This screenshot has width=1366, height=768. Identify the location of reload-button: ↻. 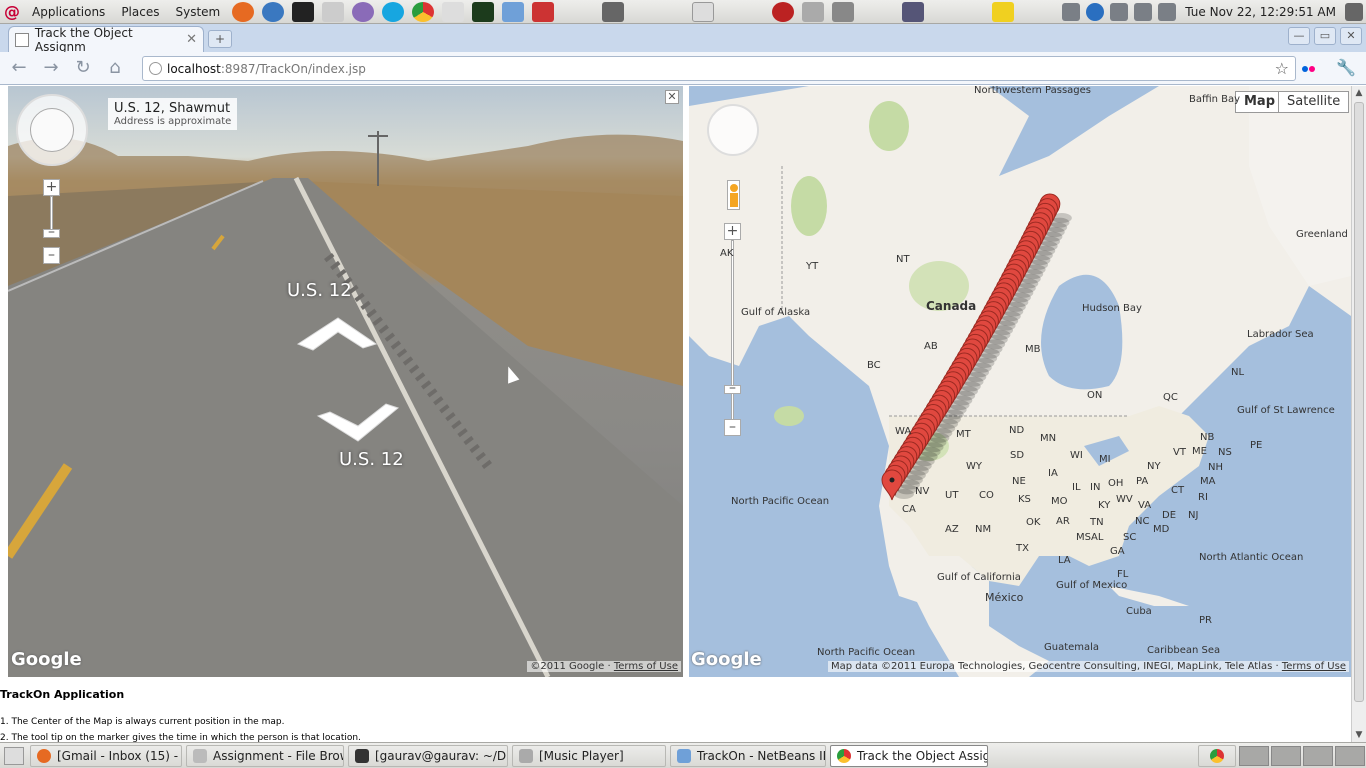
(83, 68).